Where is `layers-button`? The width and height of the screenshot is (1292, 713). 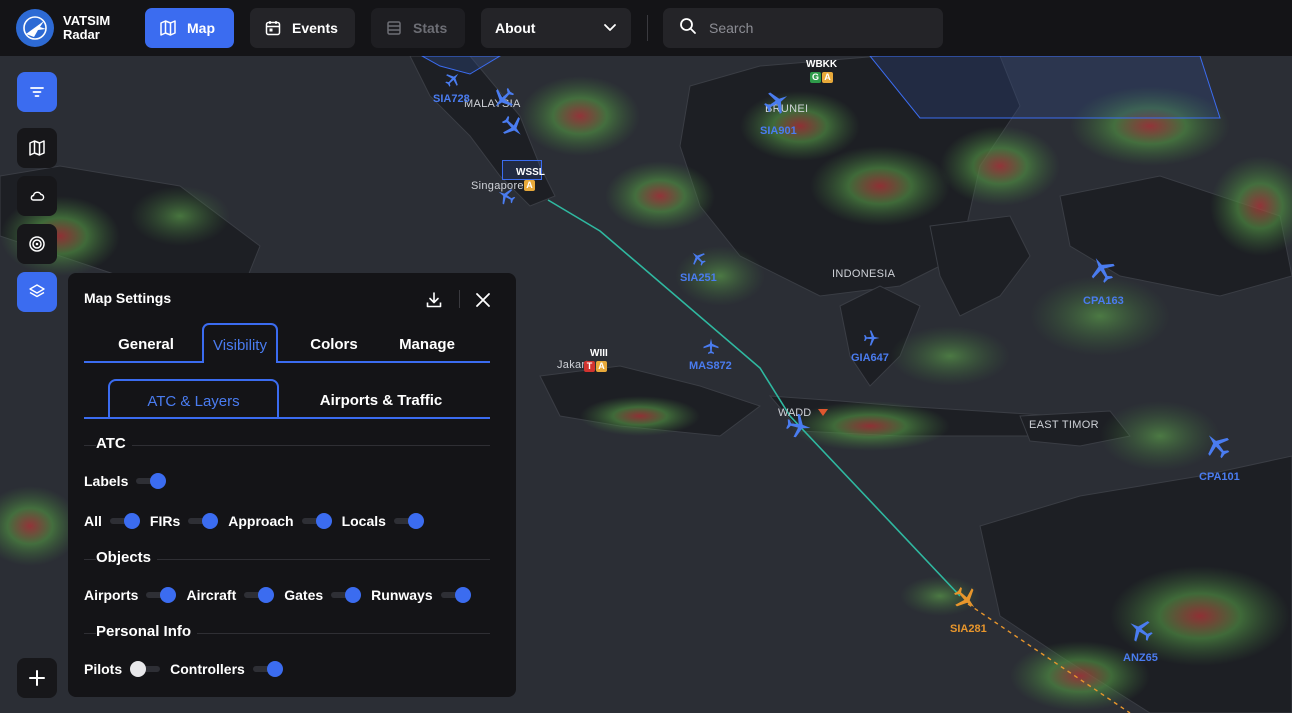
layers-button is located at coordinates (37, 292).